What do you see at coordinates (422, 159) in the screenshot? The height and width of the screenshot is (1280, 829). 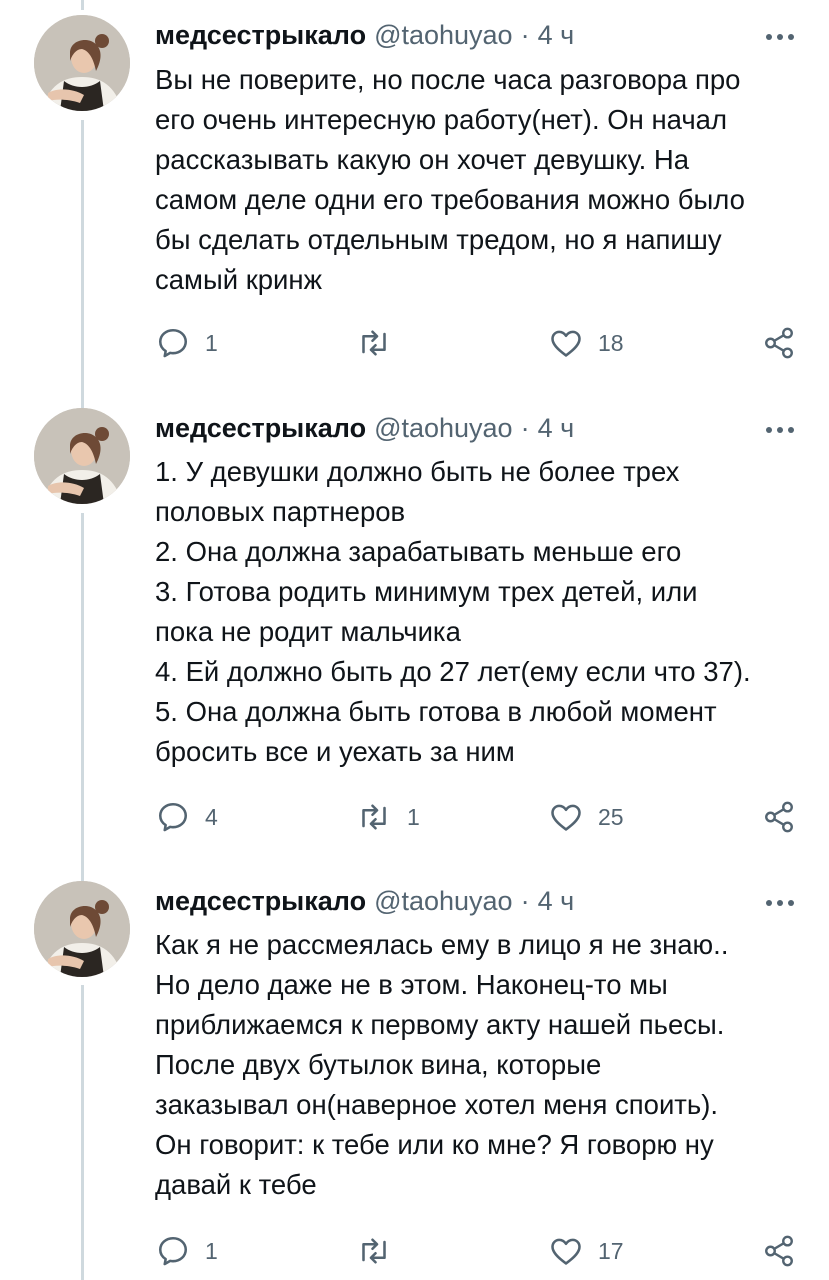 I see `tweet-text-line: рассказывать какую он хочет девушку. На` at bounding box center [422, 159].